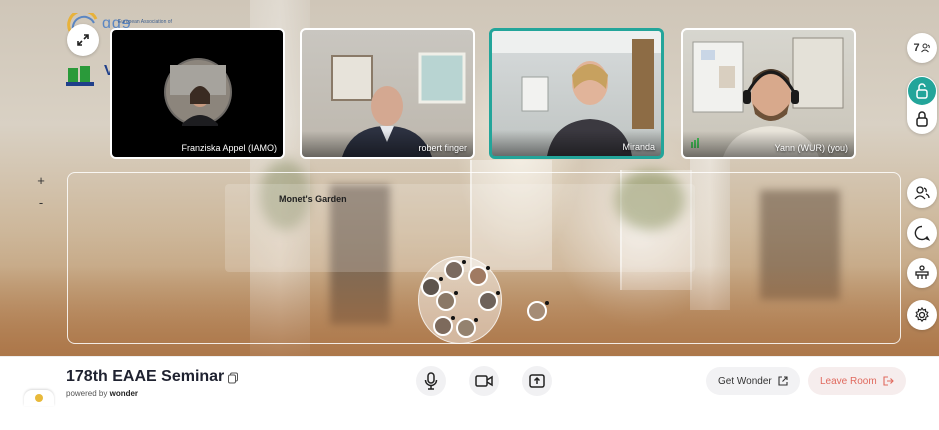 This screenshot has height=430, width=939. I want to click on screen-share-button, so click(537, 381).